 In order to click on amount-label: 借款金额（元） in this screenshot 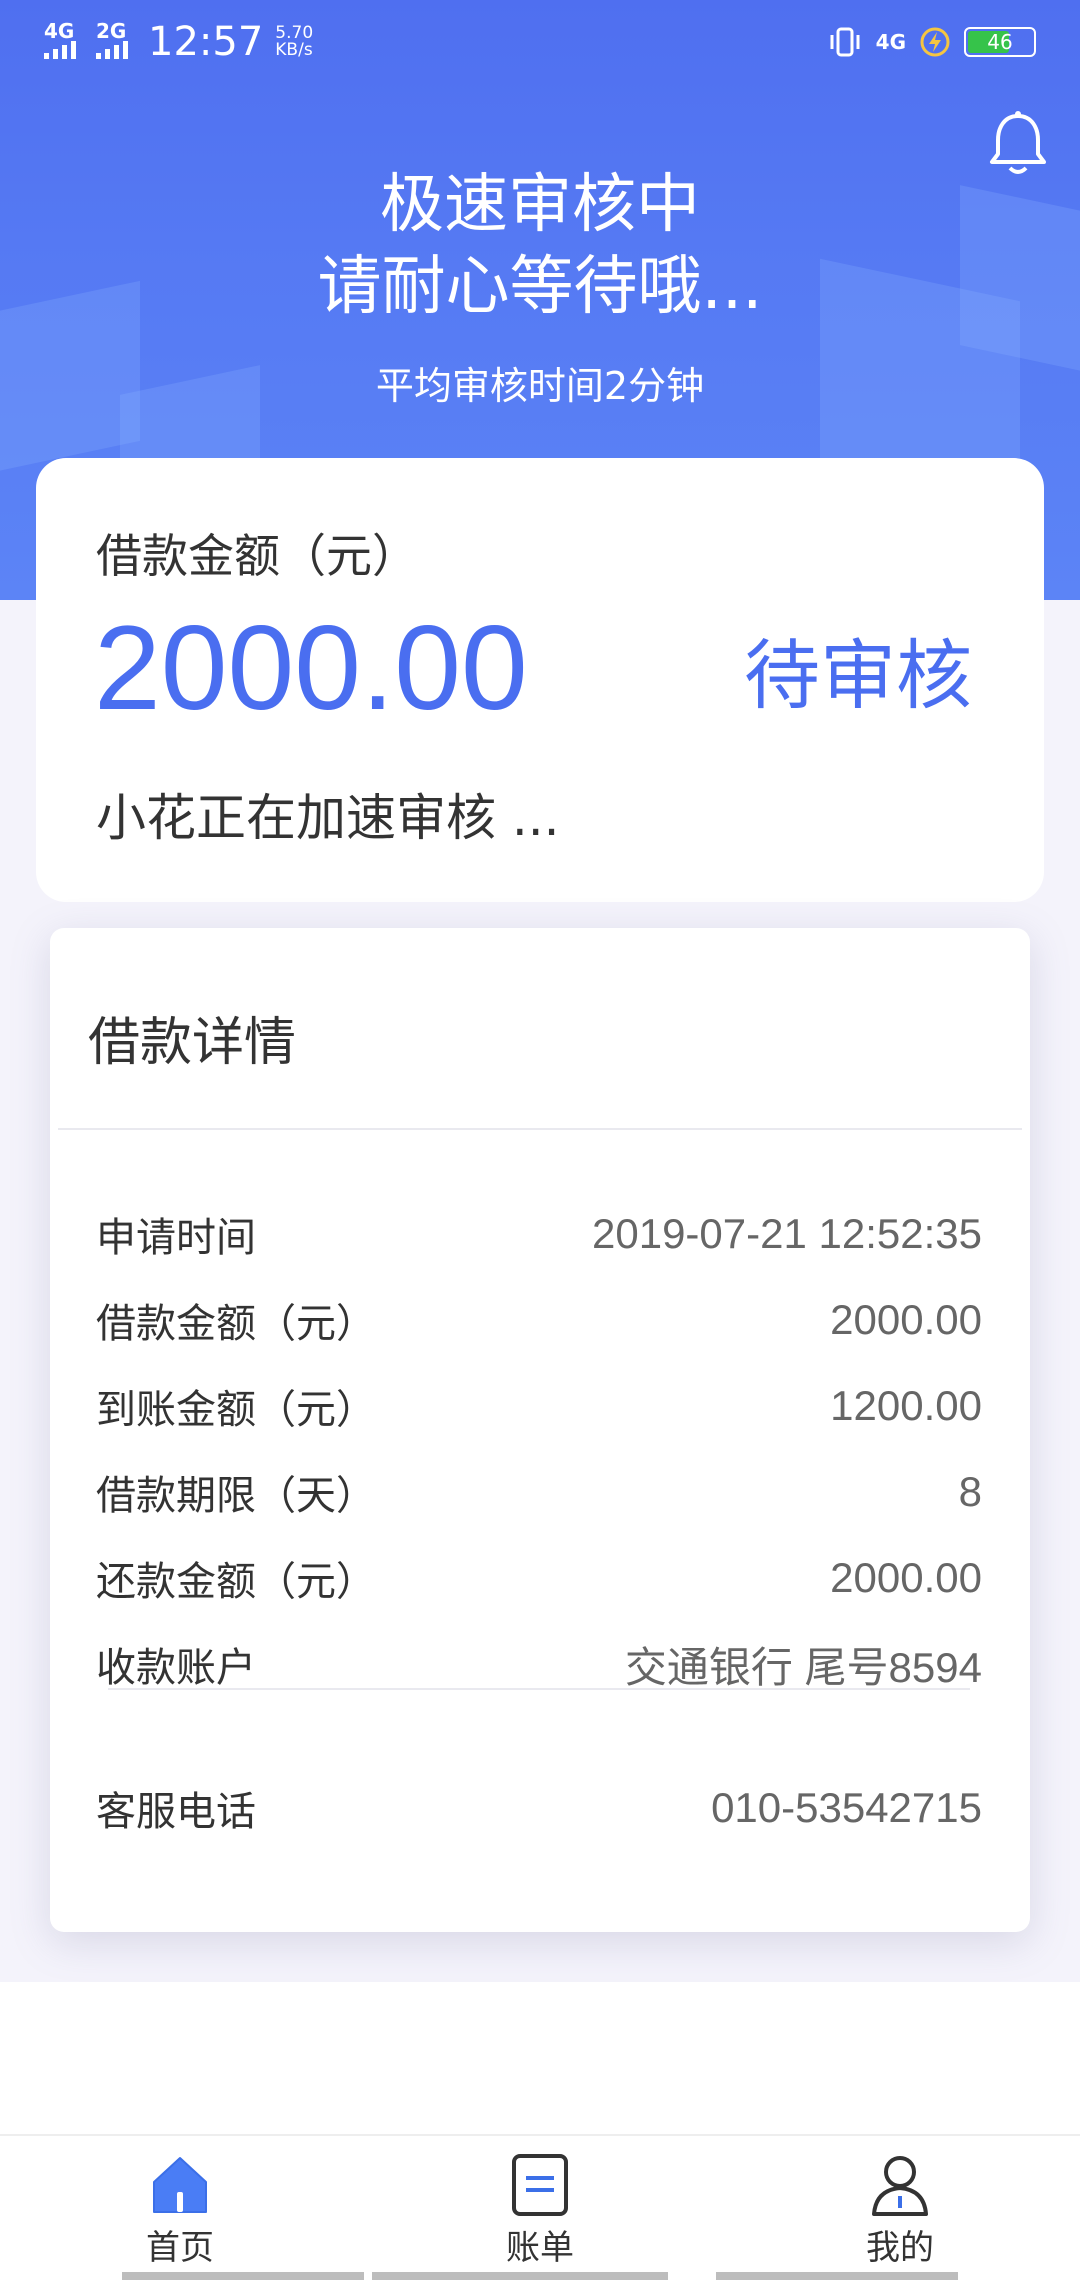, I will do `click(257, 556)`.